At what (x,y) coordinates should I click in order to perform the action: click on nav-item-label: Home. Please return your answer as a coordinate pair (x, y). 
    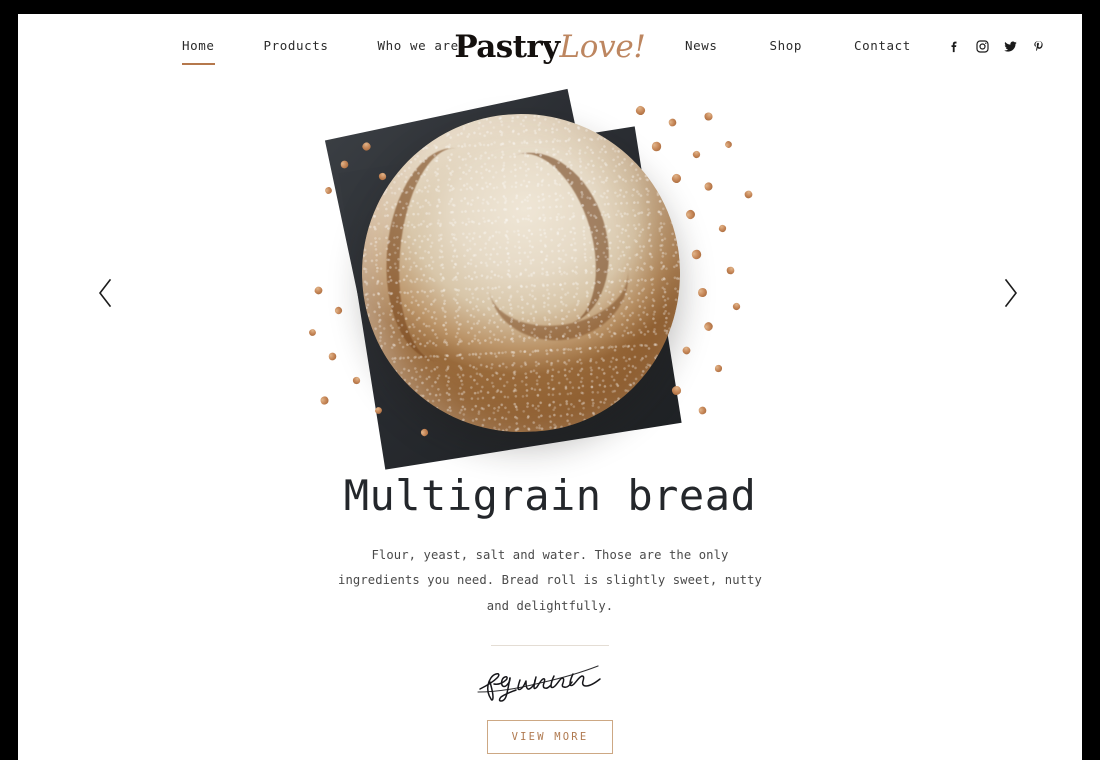
    Looking at the image, I should click on (198, 45).